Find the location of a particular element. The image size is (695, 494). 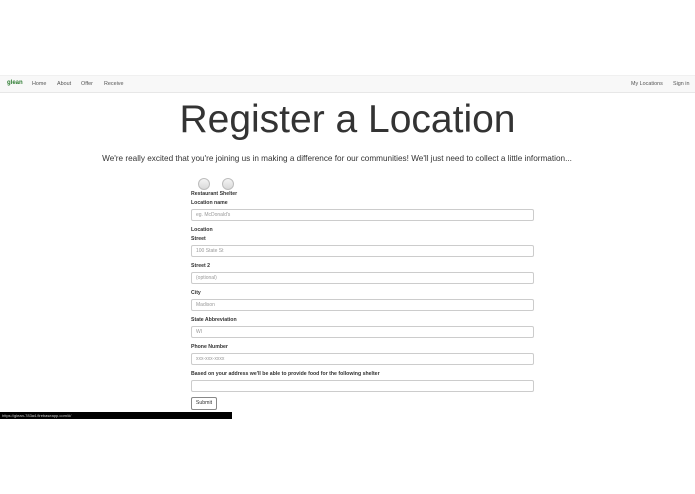

location-name-input: eg. McDonald's is located at coordinates (362, 215).